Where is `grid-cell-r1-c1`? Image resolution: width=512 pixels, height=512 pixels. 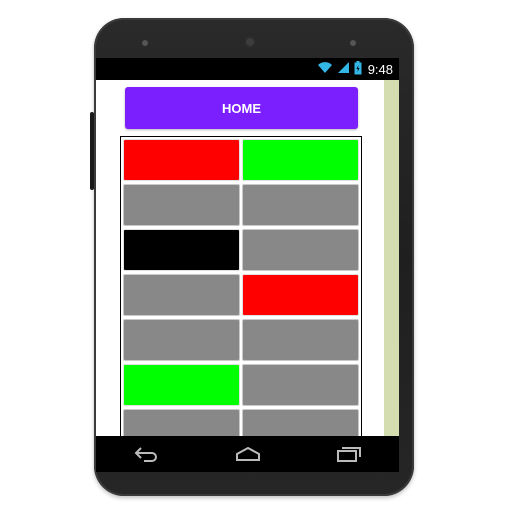
grid-cell-r1-c1 is located at coordinates (181, 160).